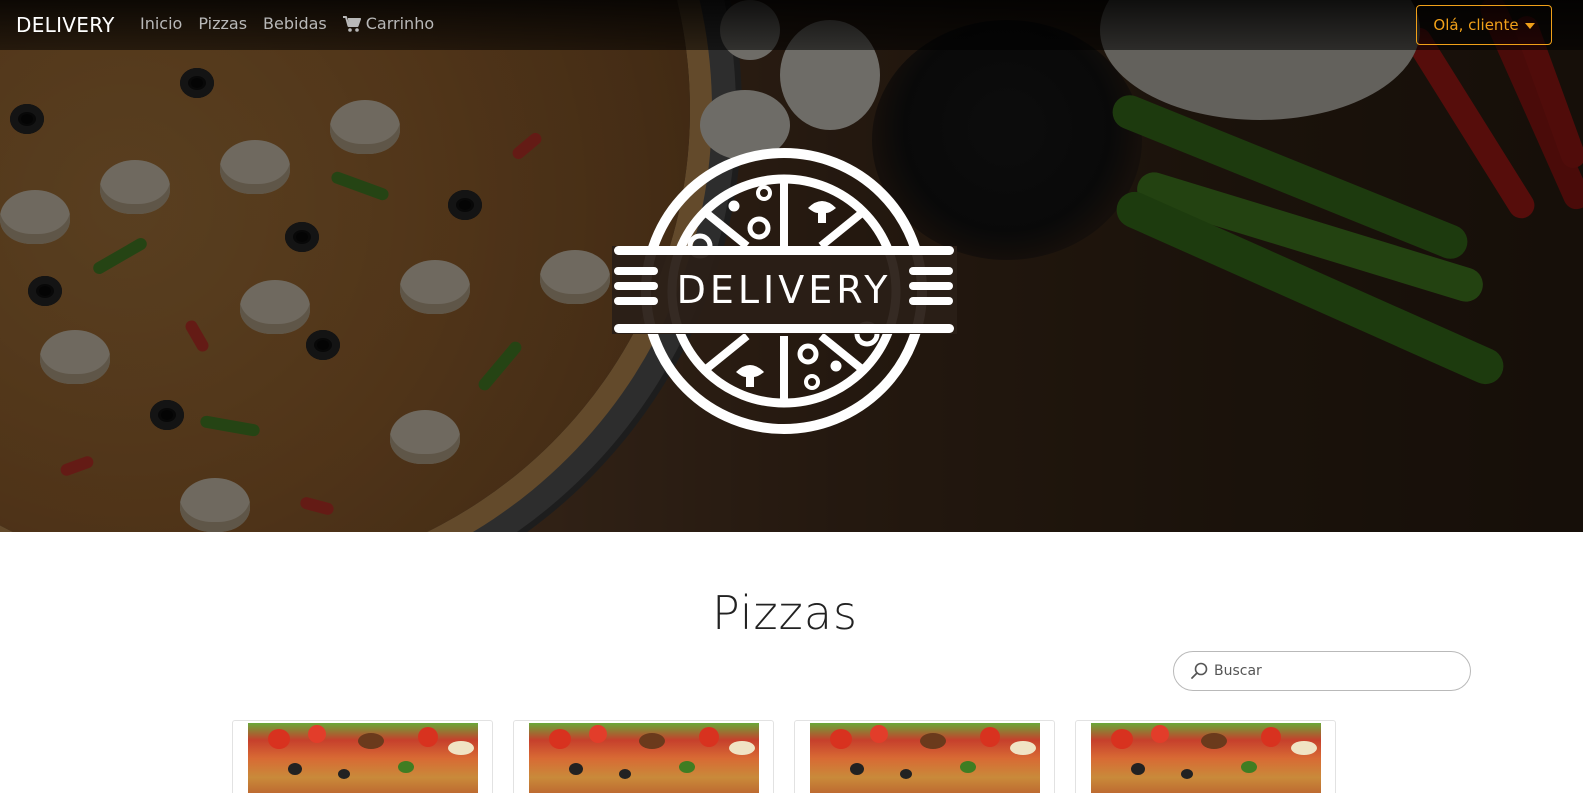  I want to click on search-box, so click(1322, 671).